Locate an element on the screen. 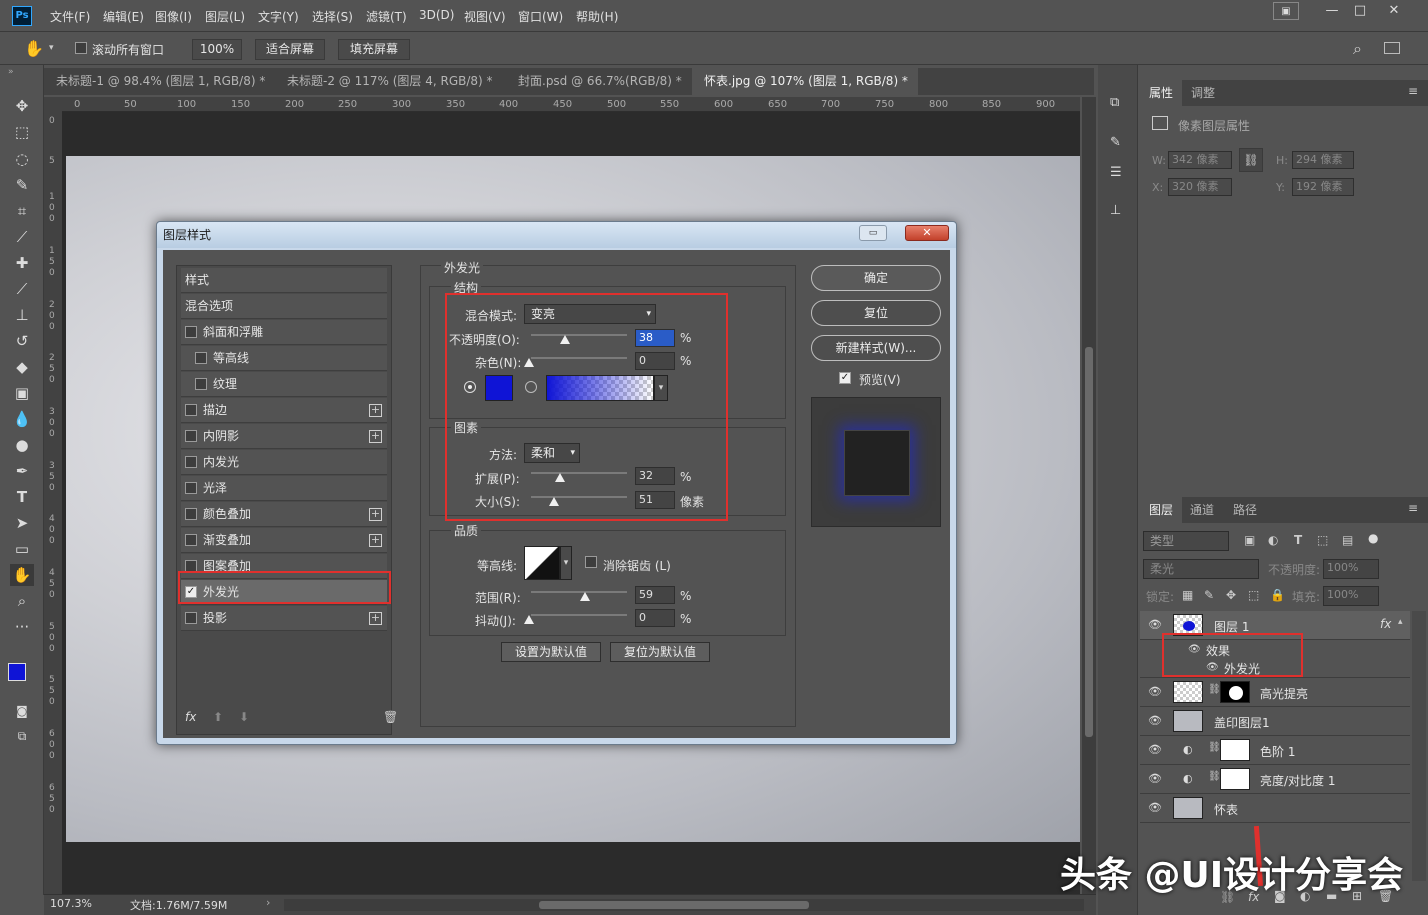 Image resolution: width=1428 pixels, height=915 pixels. tab-channels: 通道 is located at coordinates (1202, 510).